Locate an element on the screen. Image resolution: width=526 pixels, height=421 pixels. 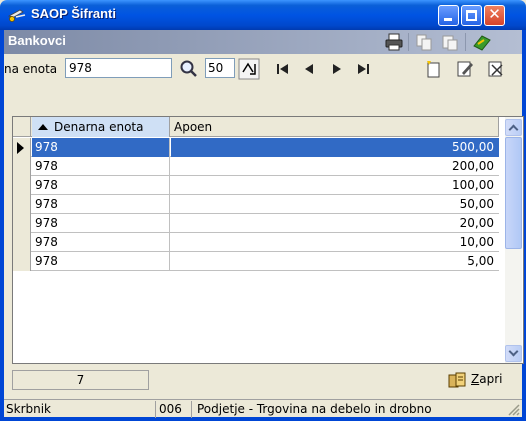
chevron-down-icon is located at coordinates (513, 351).